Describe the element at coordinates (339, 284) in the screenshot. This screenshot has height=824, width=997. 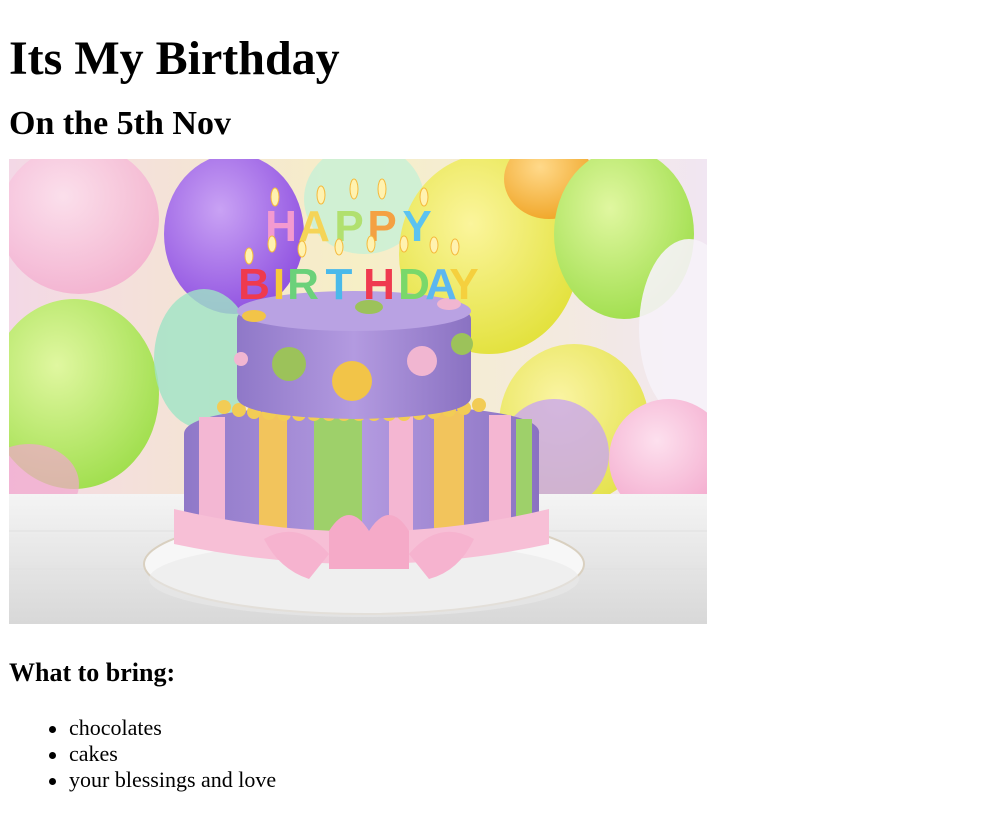
I see `svg-text: T` at that location.